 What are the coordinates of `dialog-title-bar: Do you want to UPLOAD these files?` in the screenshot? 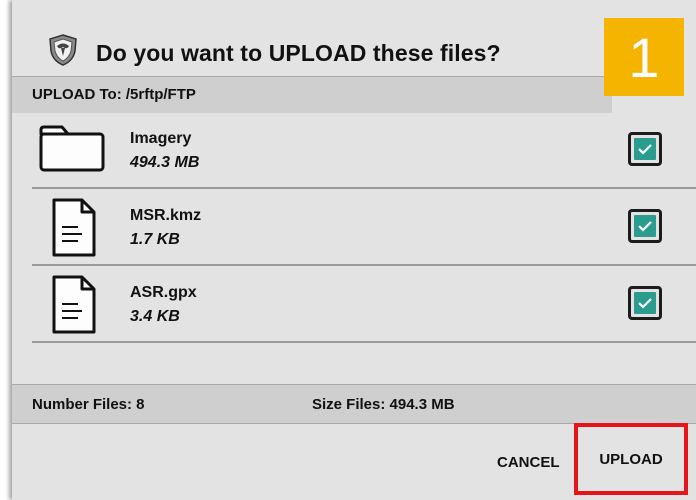 It's located at (354, 46).